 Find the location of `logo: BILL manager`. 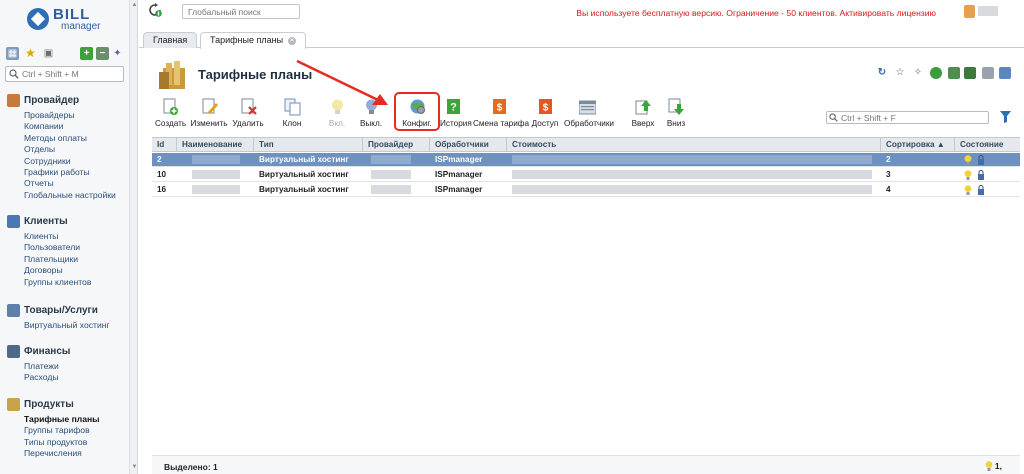

logo: BILL manager is located at coordinates (67, 21).